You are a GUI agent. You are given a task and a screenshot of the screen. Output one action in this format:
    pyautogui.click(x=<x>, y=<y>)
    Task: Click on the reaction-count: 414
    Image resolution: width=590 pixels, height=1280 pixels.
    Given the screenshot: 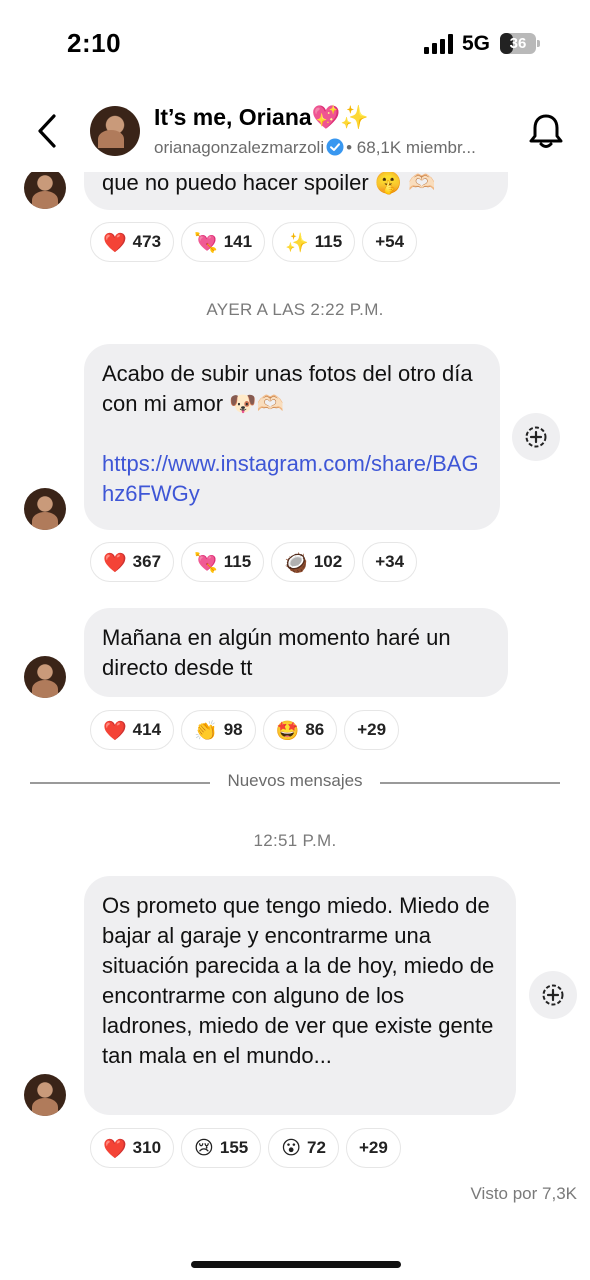 What is the action you would take?
    pyautogui.click(x=147, y=729)
    